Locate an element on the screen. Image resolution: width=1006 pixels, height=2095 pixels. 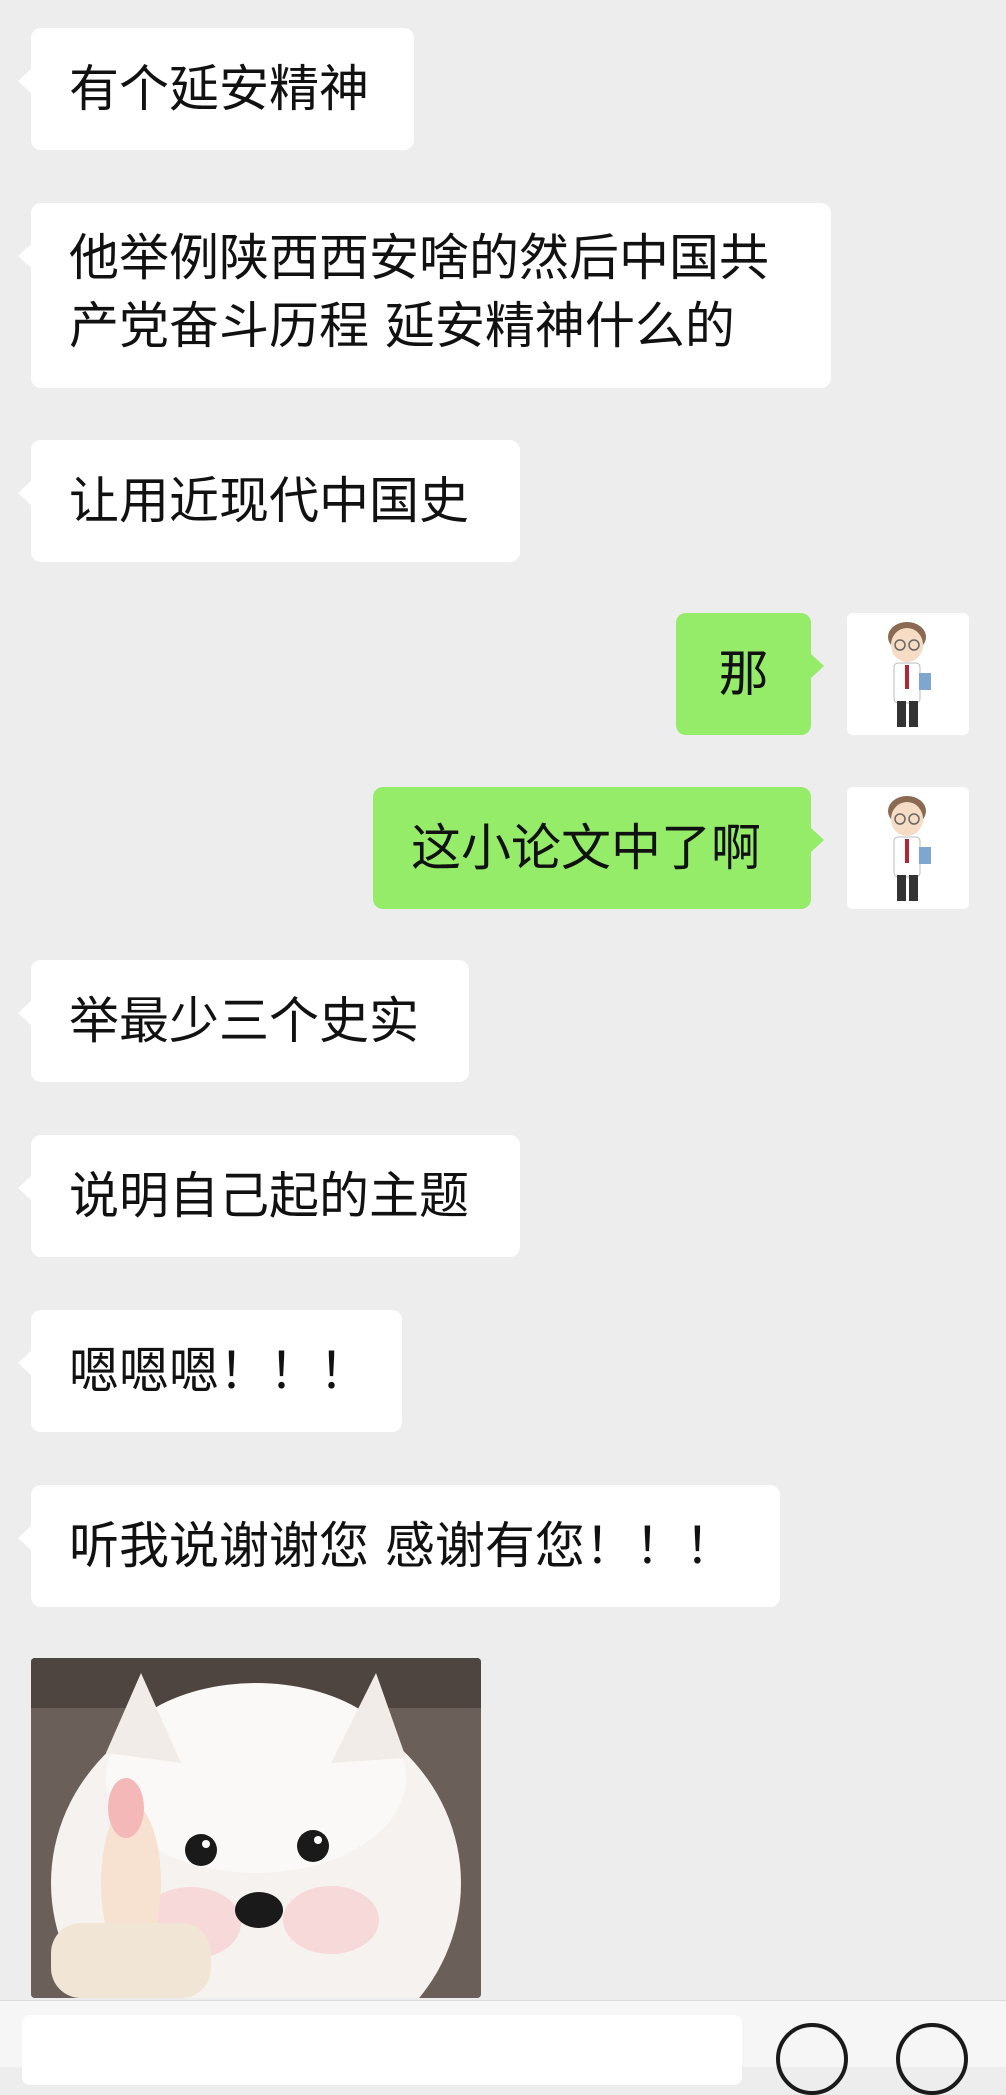
plus-icon is located at coordinates (932, 2059).